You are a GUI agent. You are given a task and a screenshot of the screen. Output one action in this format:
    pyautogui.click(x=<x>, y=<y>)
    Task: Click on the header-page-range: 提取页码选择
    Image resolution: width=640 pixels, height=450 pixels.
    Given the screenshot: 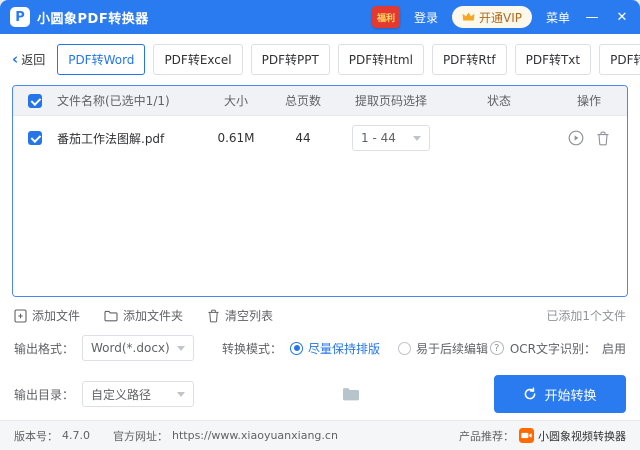 What is the action you would take?
    pyautogui.click(x=390, y=101)
    